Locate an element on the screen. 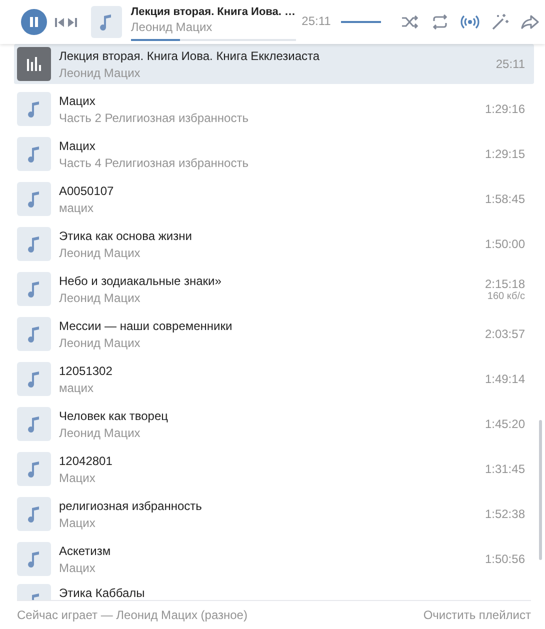 The height and width of the screenshot is (629, 545). track-row: Небо и зодиакальные знаки» Леонид Мацих 2:15:18 160 кб/с is located at coordinates (274, 289).